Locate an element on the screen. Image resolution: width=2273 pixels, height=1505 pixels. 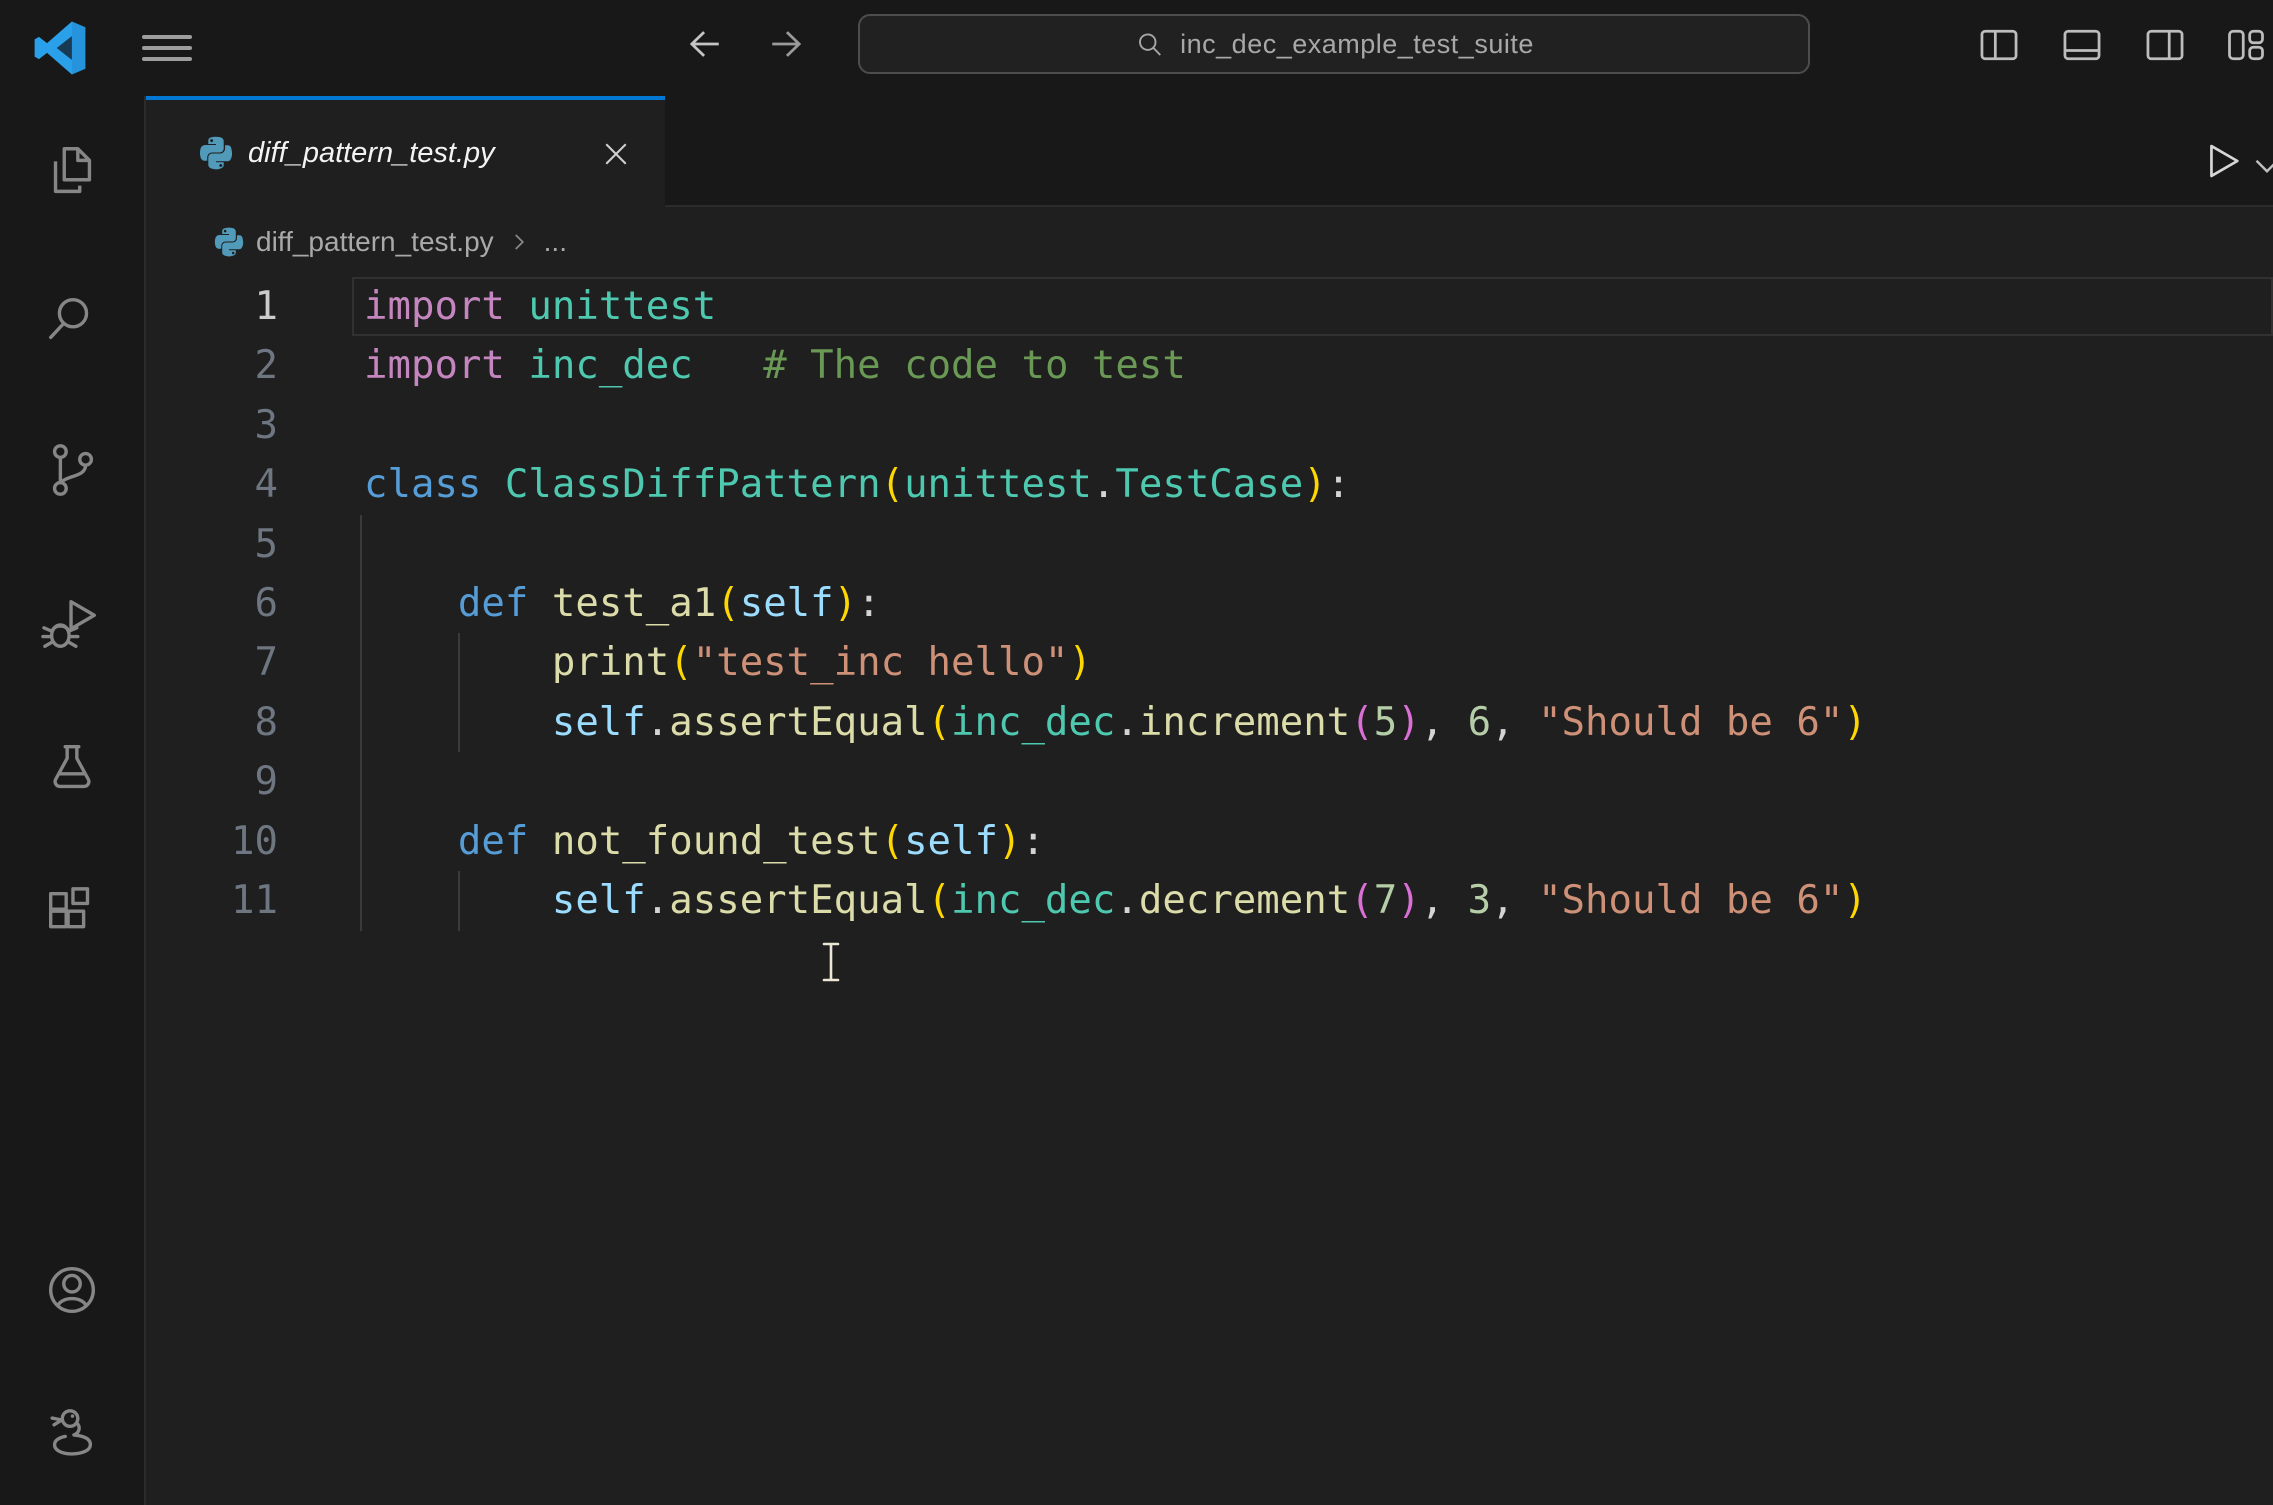
application-menu-button is located at coordinates (167, 48).